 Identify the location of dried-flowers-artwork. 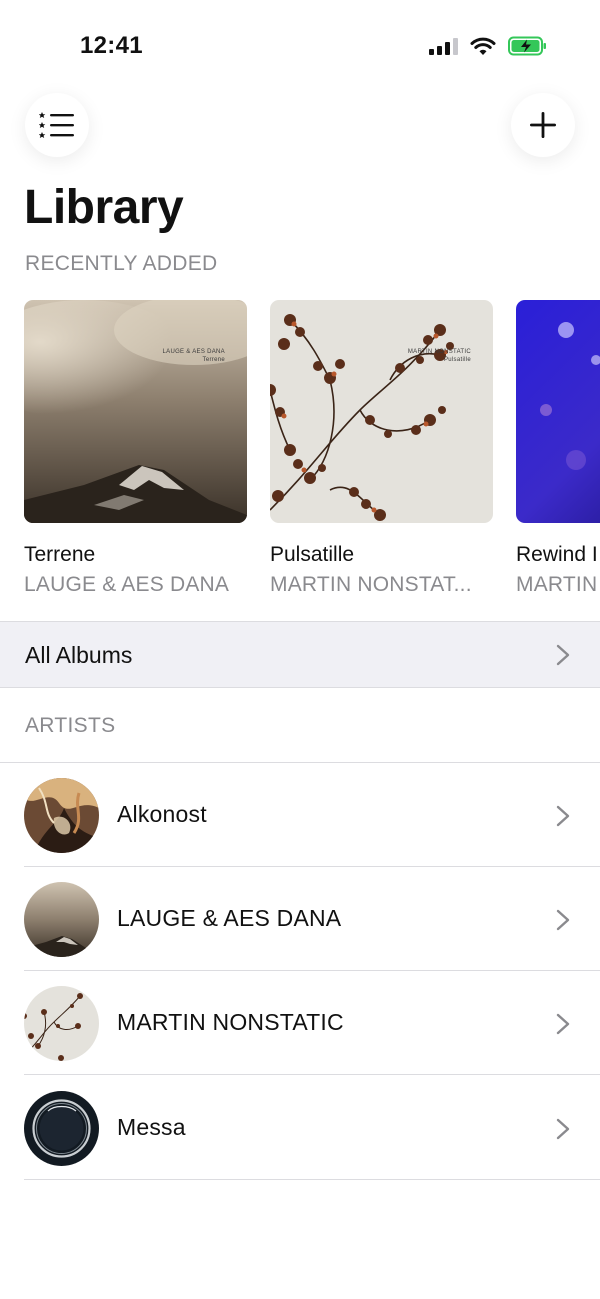
(381, 411).